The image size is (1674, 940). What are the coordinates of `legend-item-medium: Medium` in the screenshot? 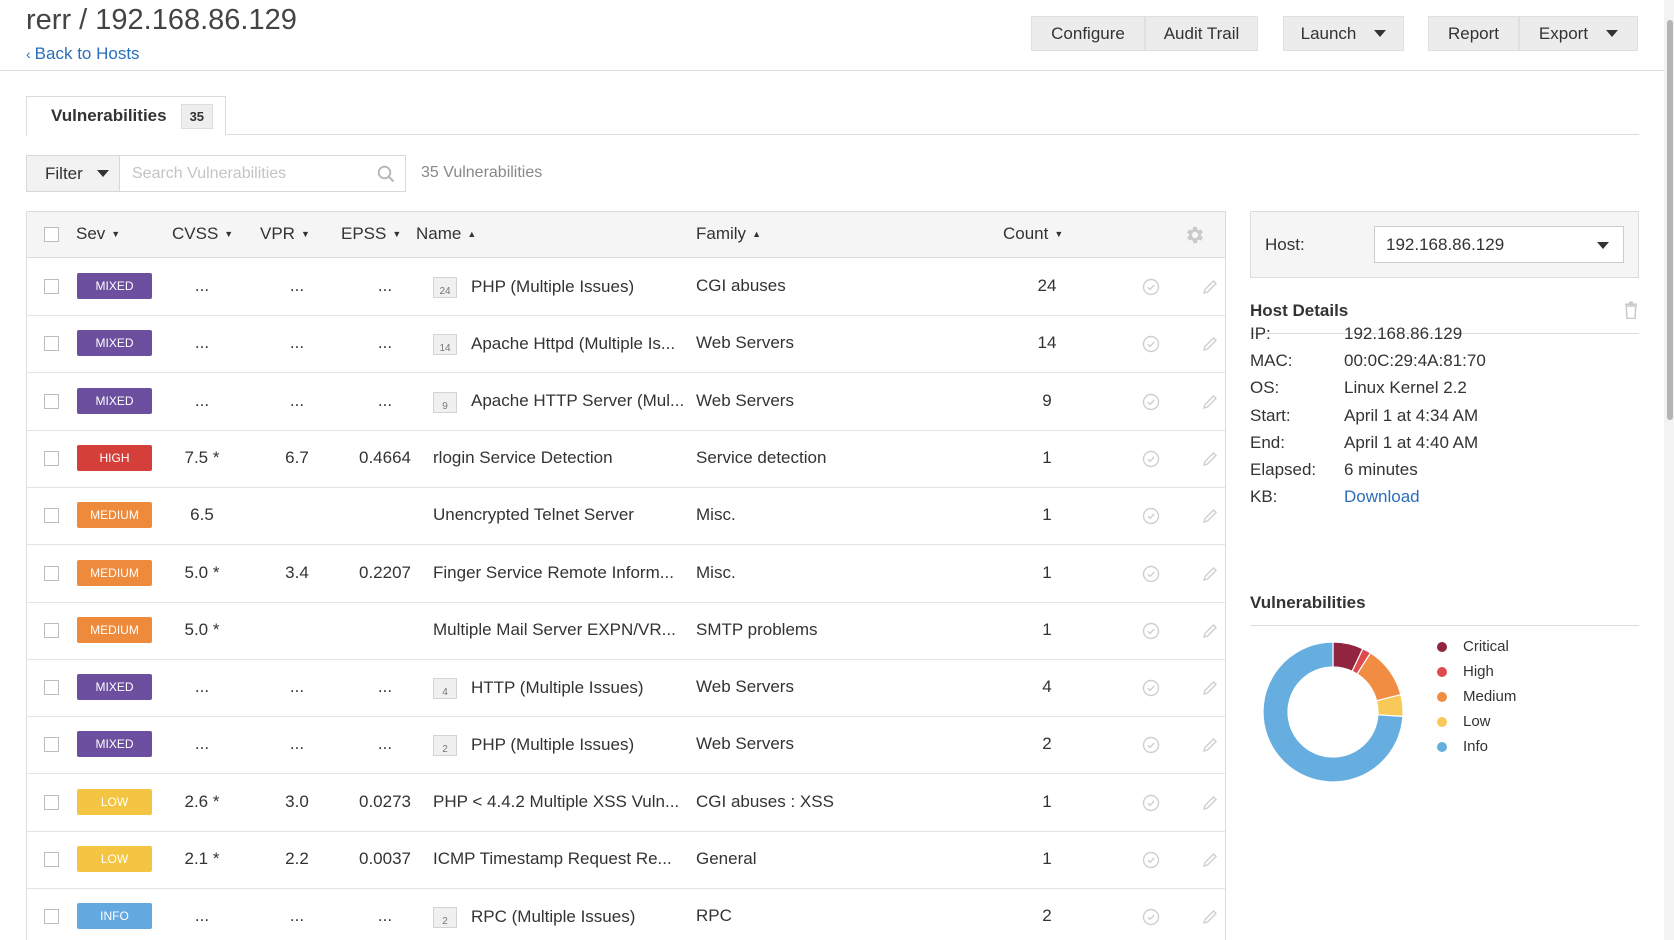 It's located at (1476, 696).